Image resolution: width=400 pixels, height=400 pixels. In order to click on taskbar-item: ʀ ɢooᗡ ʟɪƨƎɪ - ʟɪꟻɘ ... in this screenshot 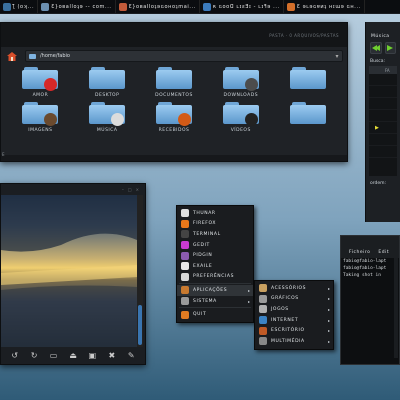, I will do `click(242, 6)`.